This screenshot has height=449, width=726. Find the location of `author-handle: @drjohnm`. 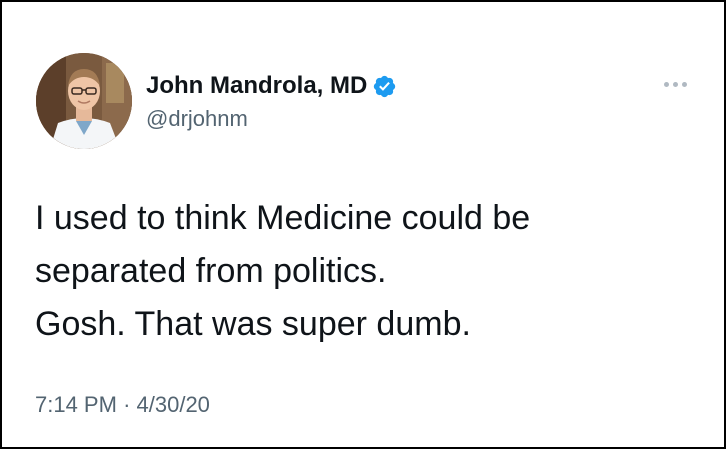

author-handle: @drjohnm is located at coordinates (197, 119).